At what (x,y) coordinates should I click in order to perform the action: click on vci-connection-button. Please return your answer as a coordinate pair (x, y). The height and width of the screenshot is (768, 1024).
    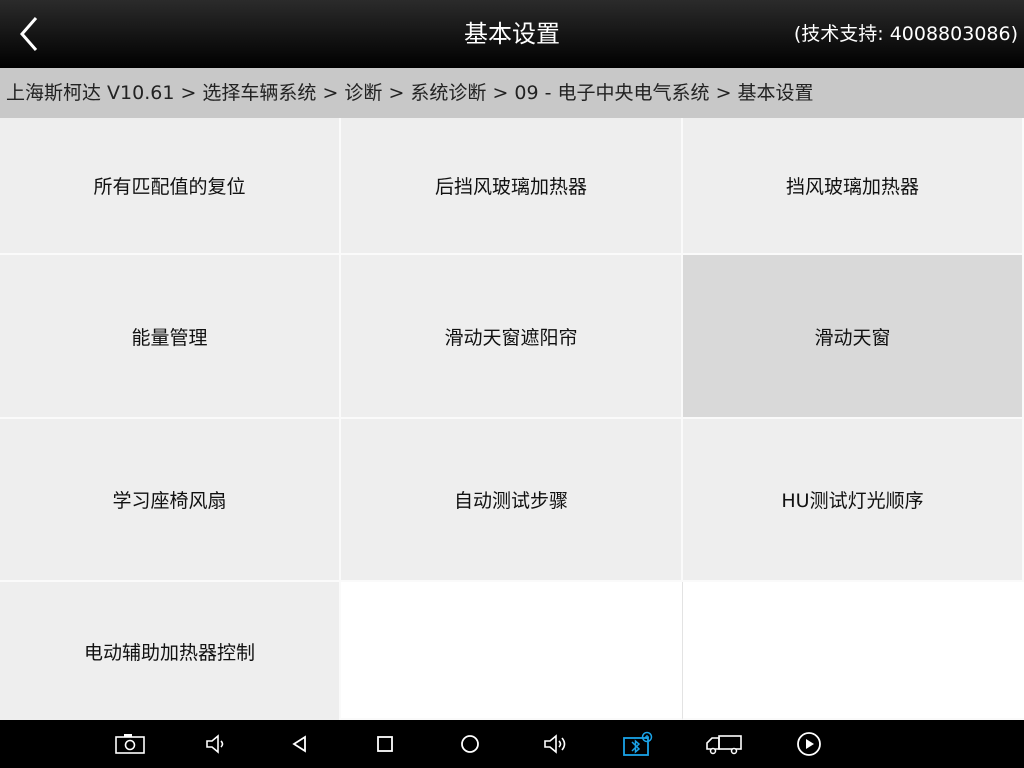
    Looking at the image, I should click on (638, 744).